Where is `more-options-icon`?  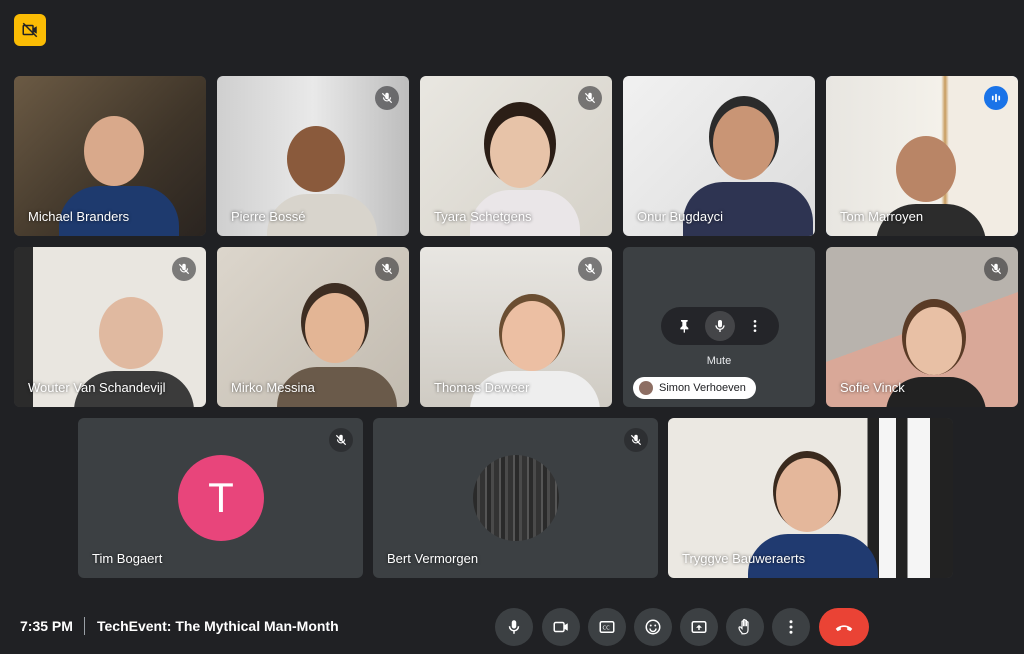 more-options-icon is located at coordinates (791, 627).